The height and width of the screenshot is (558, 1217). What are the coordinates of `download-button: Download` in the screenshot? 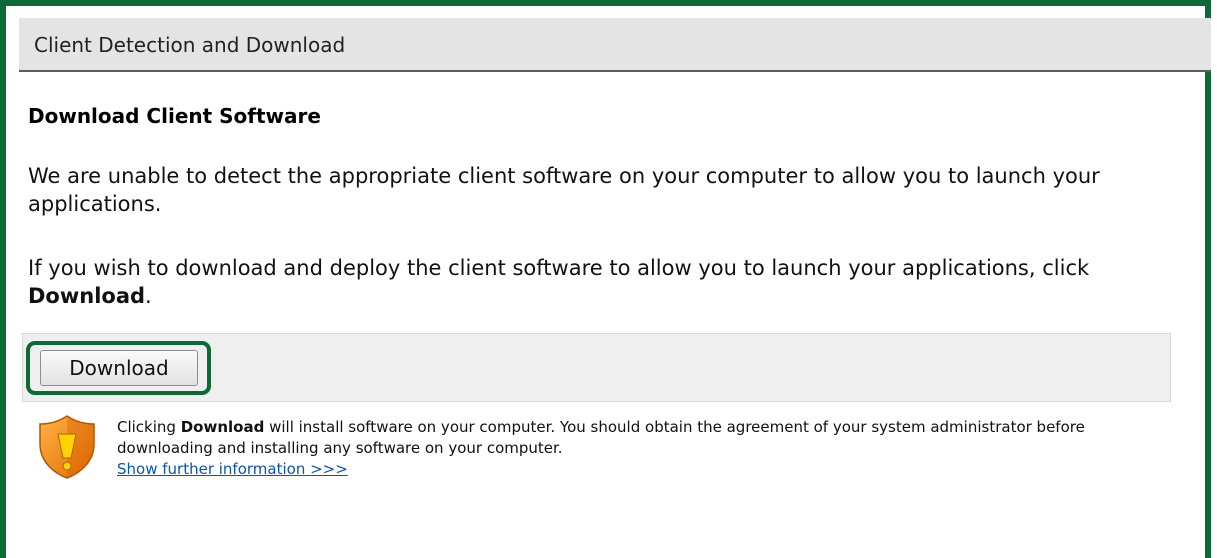 It's located at (119, 368).